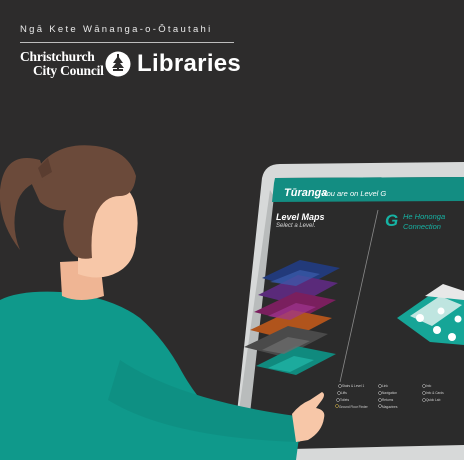  What do you see at coordinates (344, 393) in the screenshot?
I see `legend-item: Lifts` at bounding box center [344, 393].